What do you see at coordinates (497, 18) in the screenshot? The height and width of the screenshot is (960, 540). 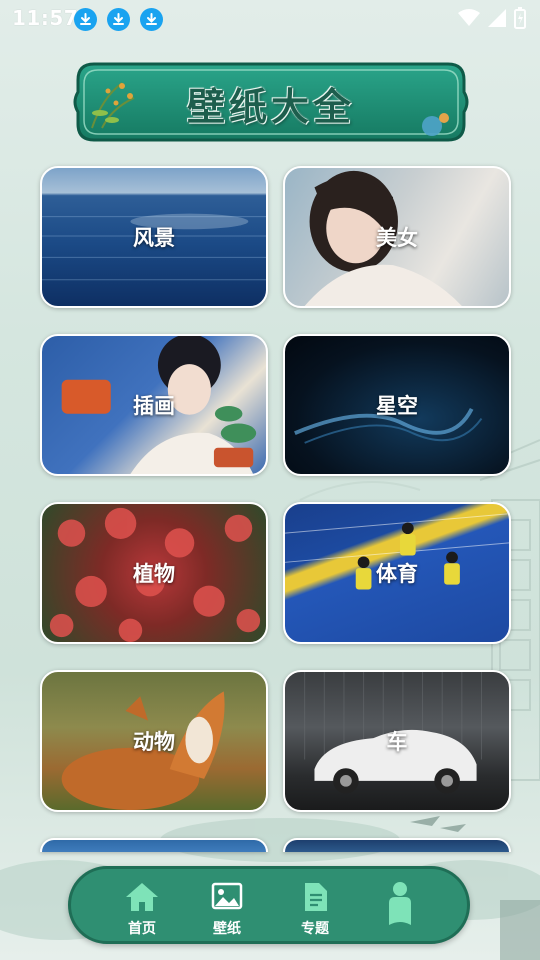 I see `signal-icon` at bounding box center [497, 18].